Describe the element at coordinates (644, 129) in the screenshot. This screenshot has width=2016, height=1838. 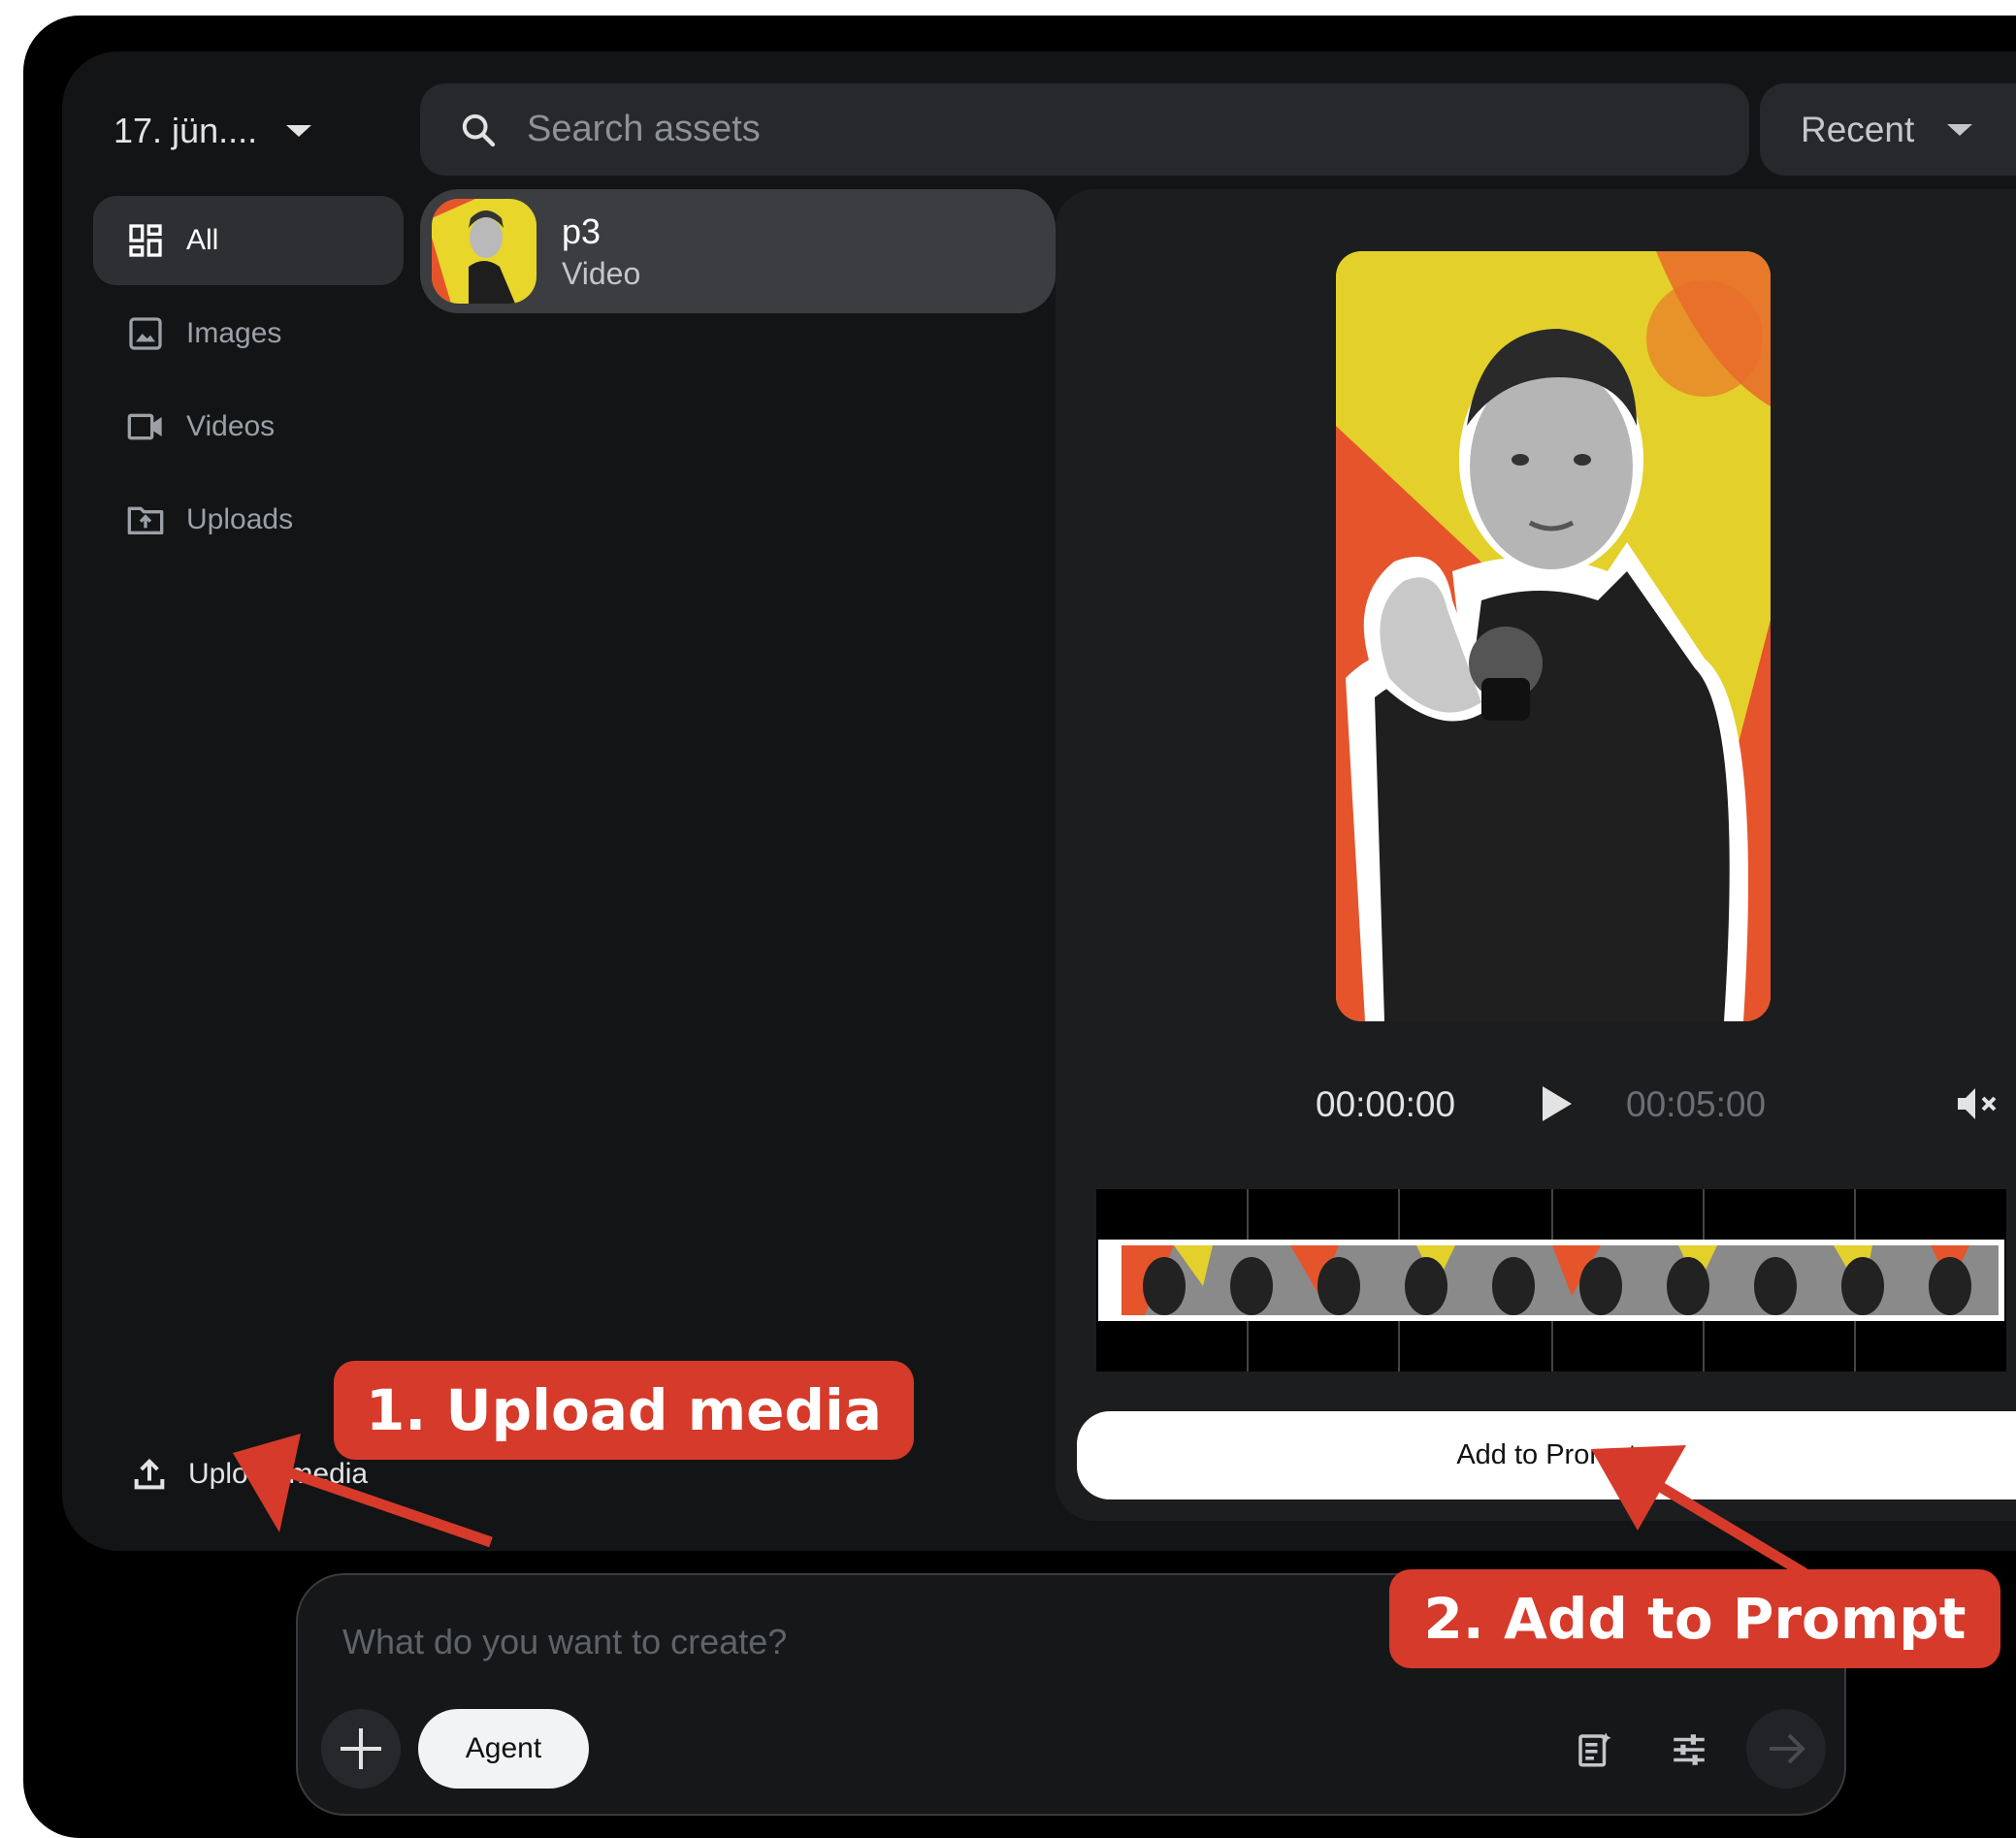
I see `search-input: Search assets` at that location.